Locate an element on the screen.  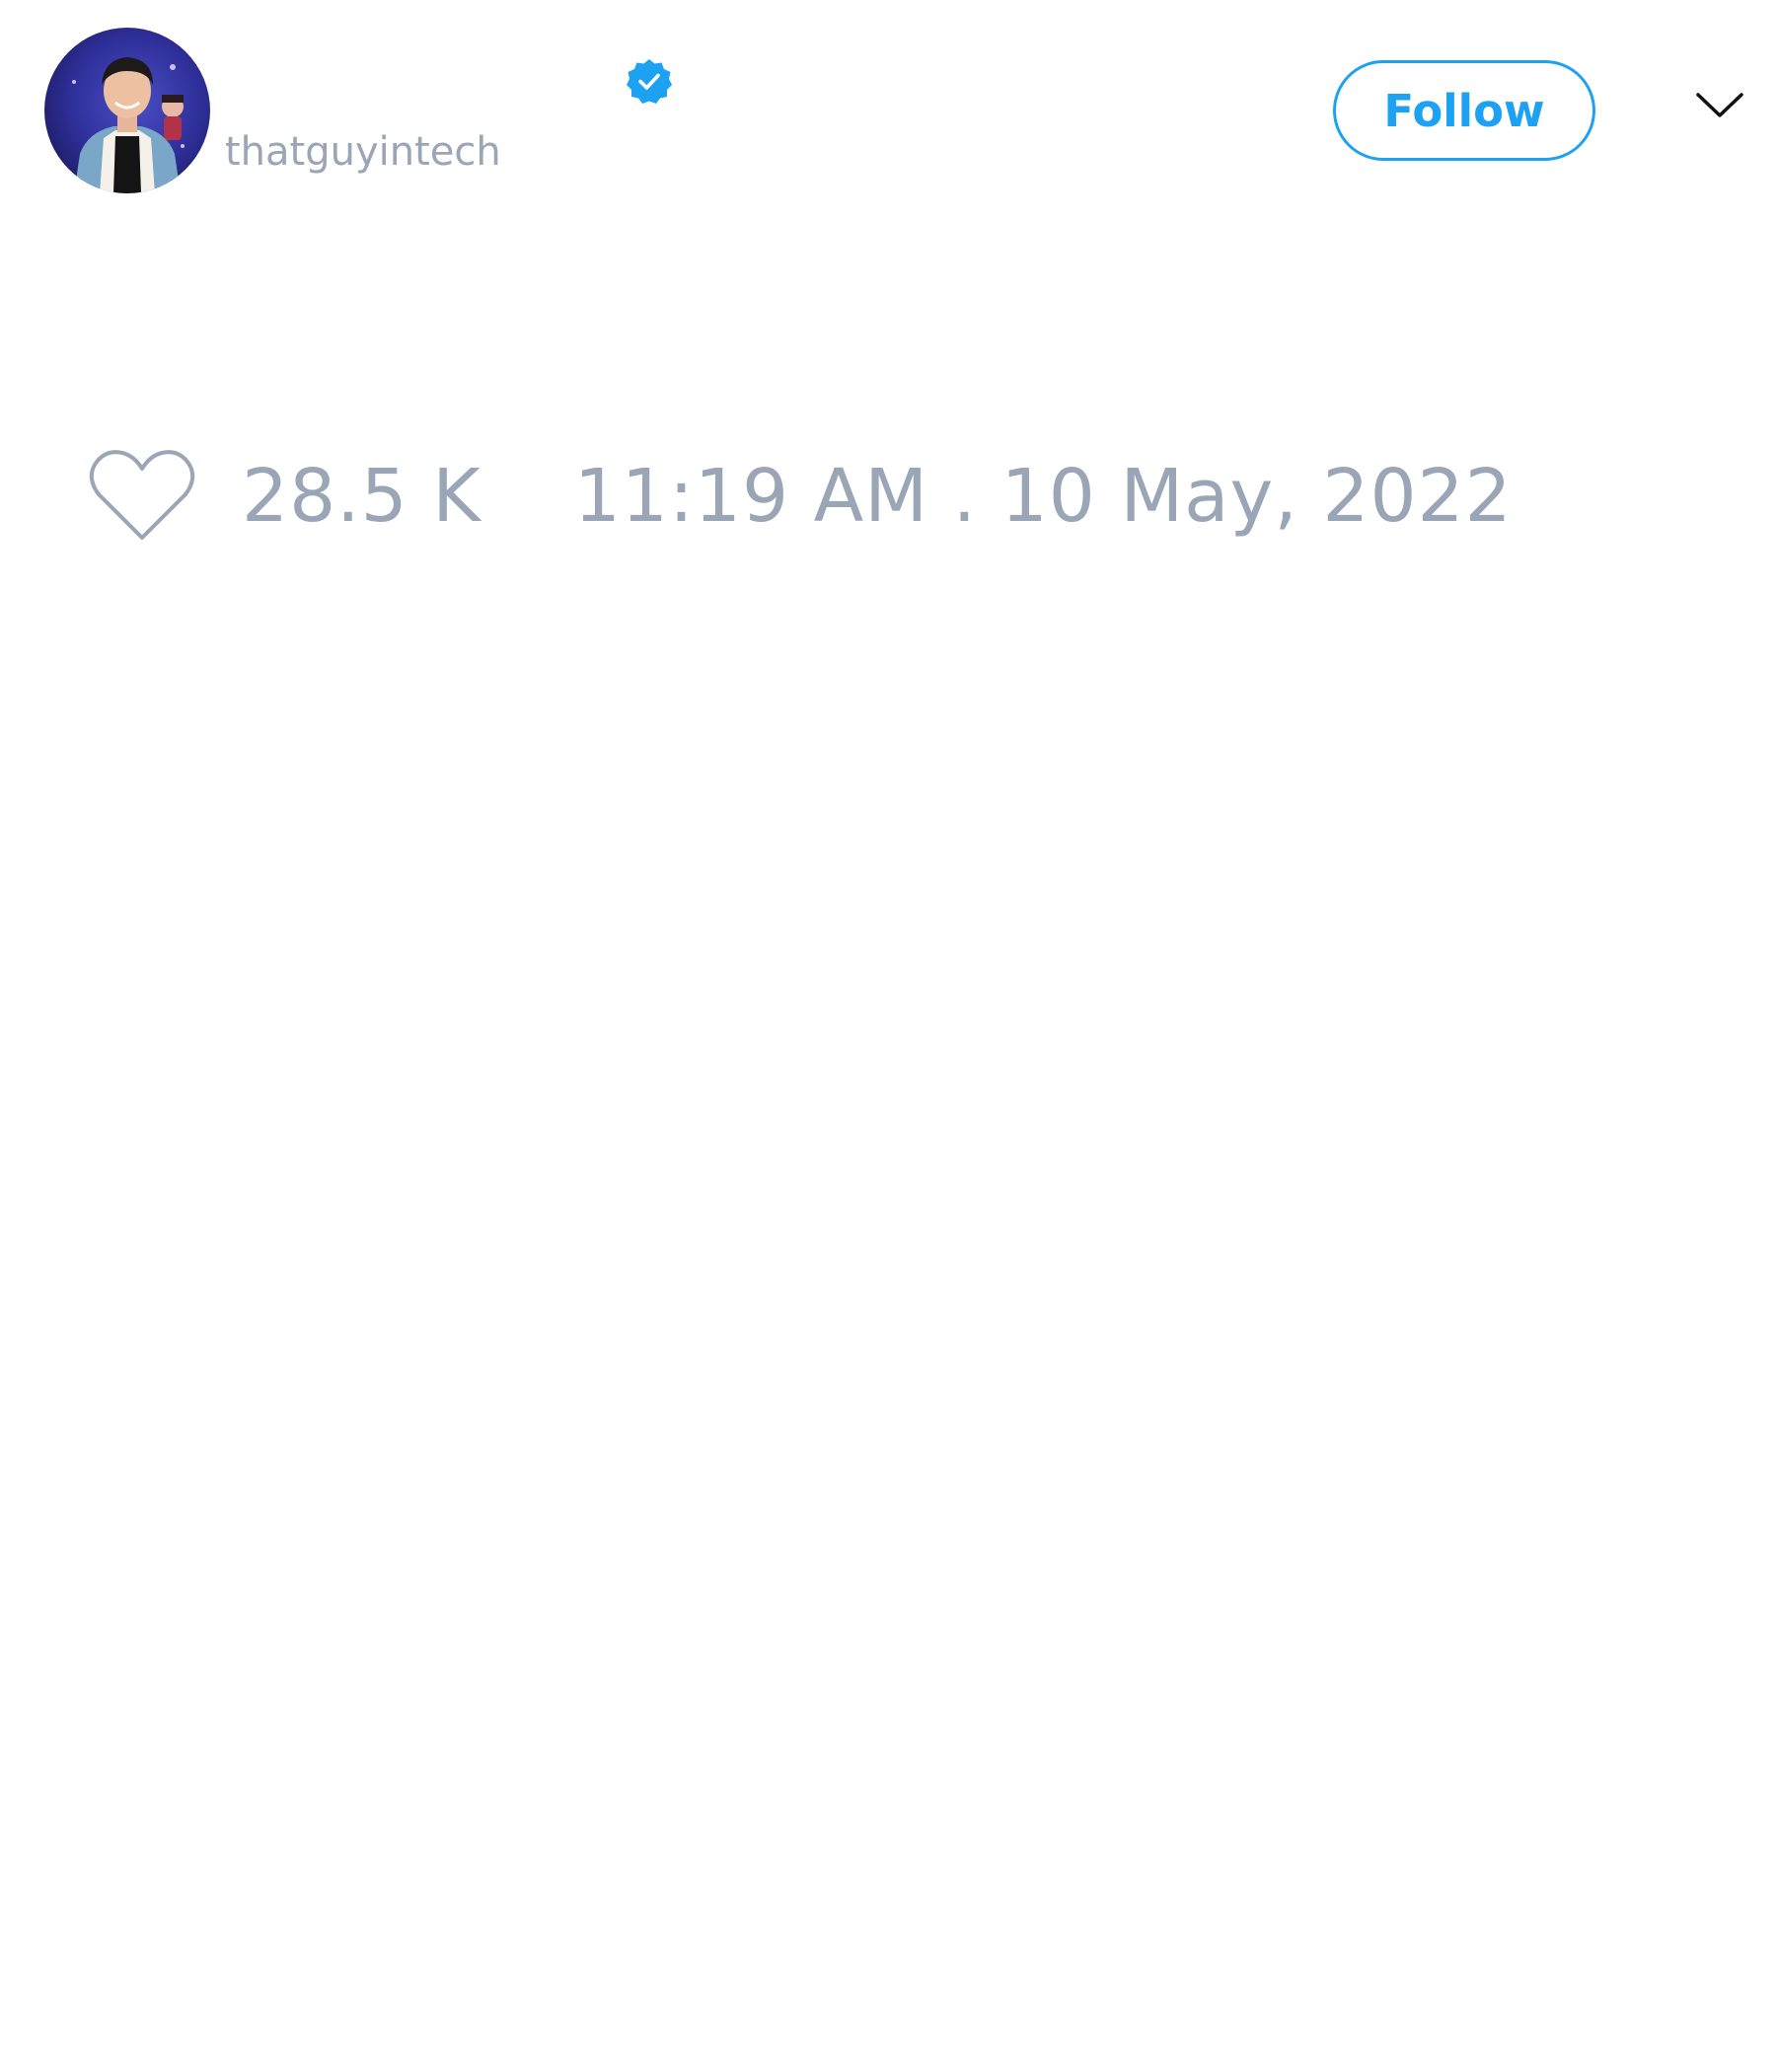
tweet-timestamp: 11:19 AM . 10 May, 2022 is located at coordinates (1044, 497).